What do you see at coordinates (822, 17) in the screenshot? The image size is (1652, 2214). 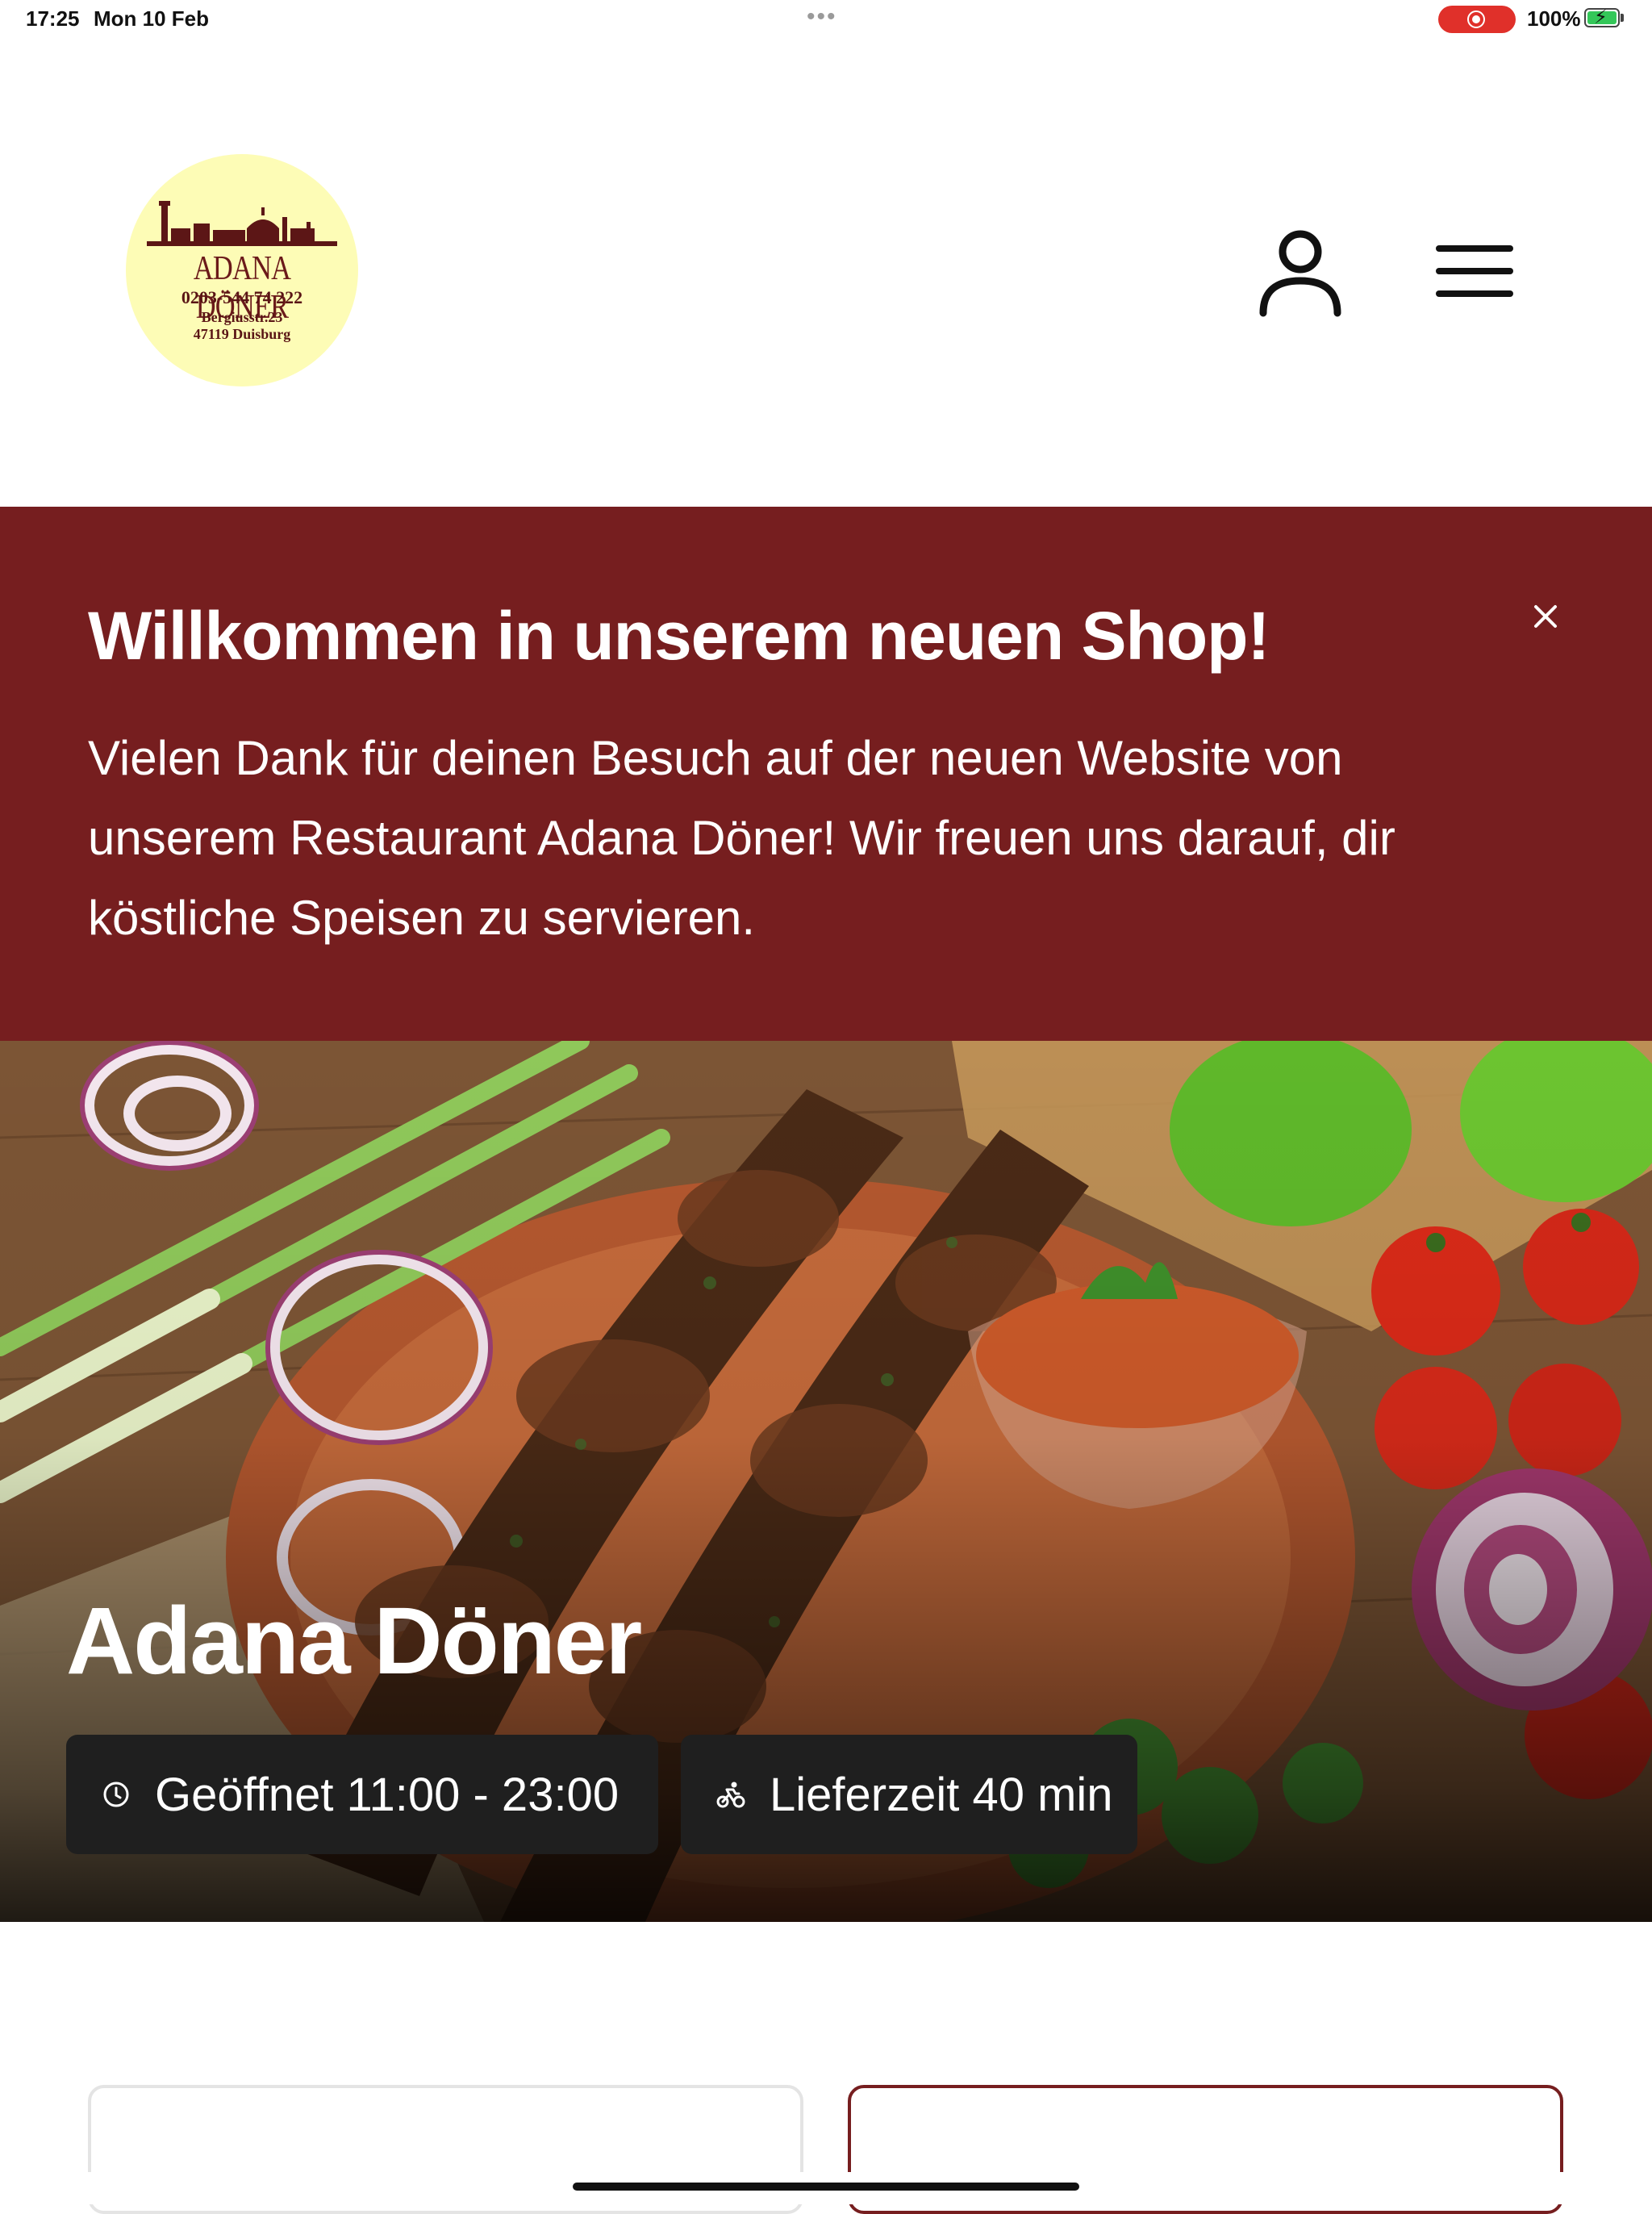 I see `multitasking-dots-icon: •••` at bounding box center [822, 17].